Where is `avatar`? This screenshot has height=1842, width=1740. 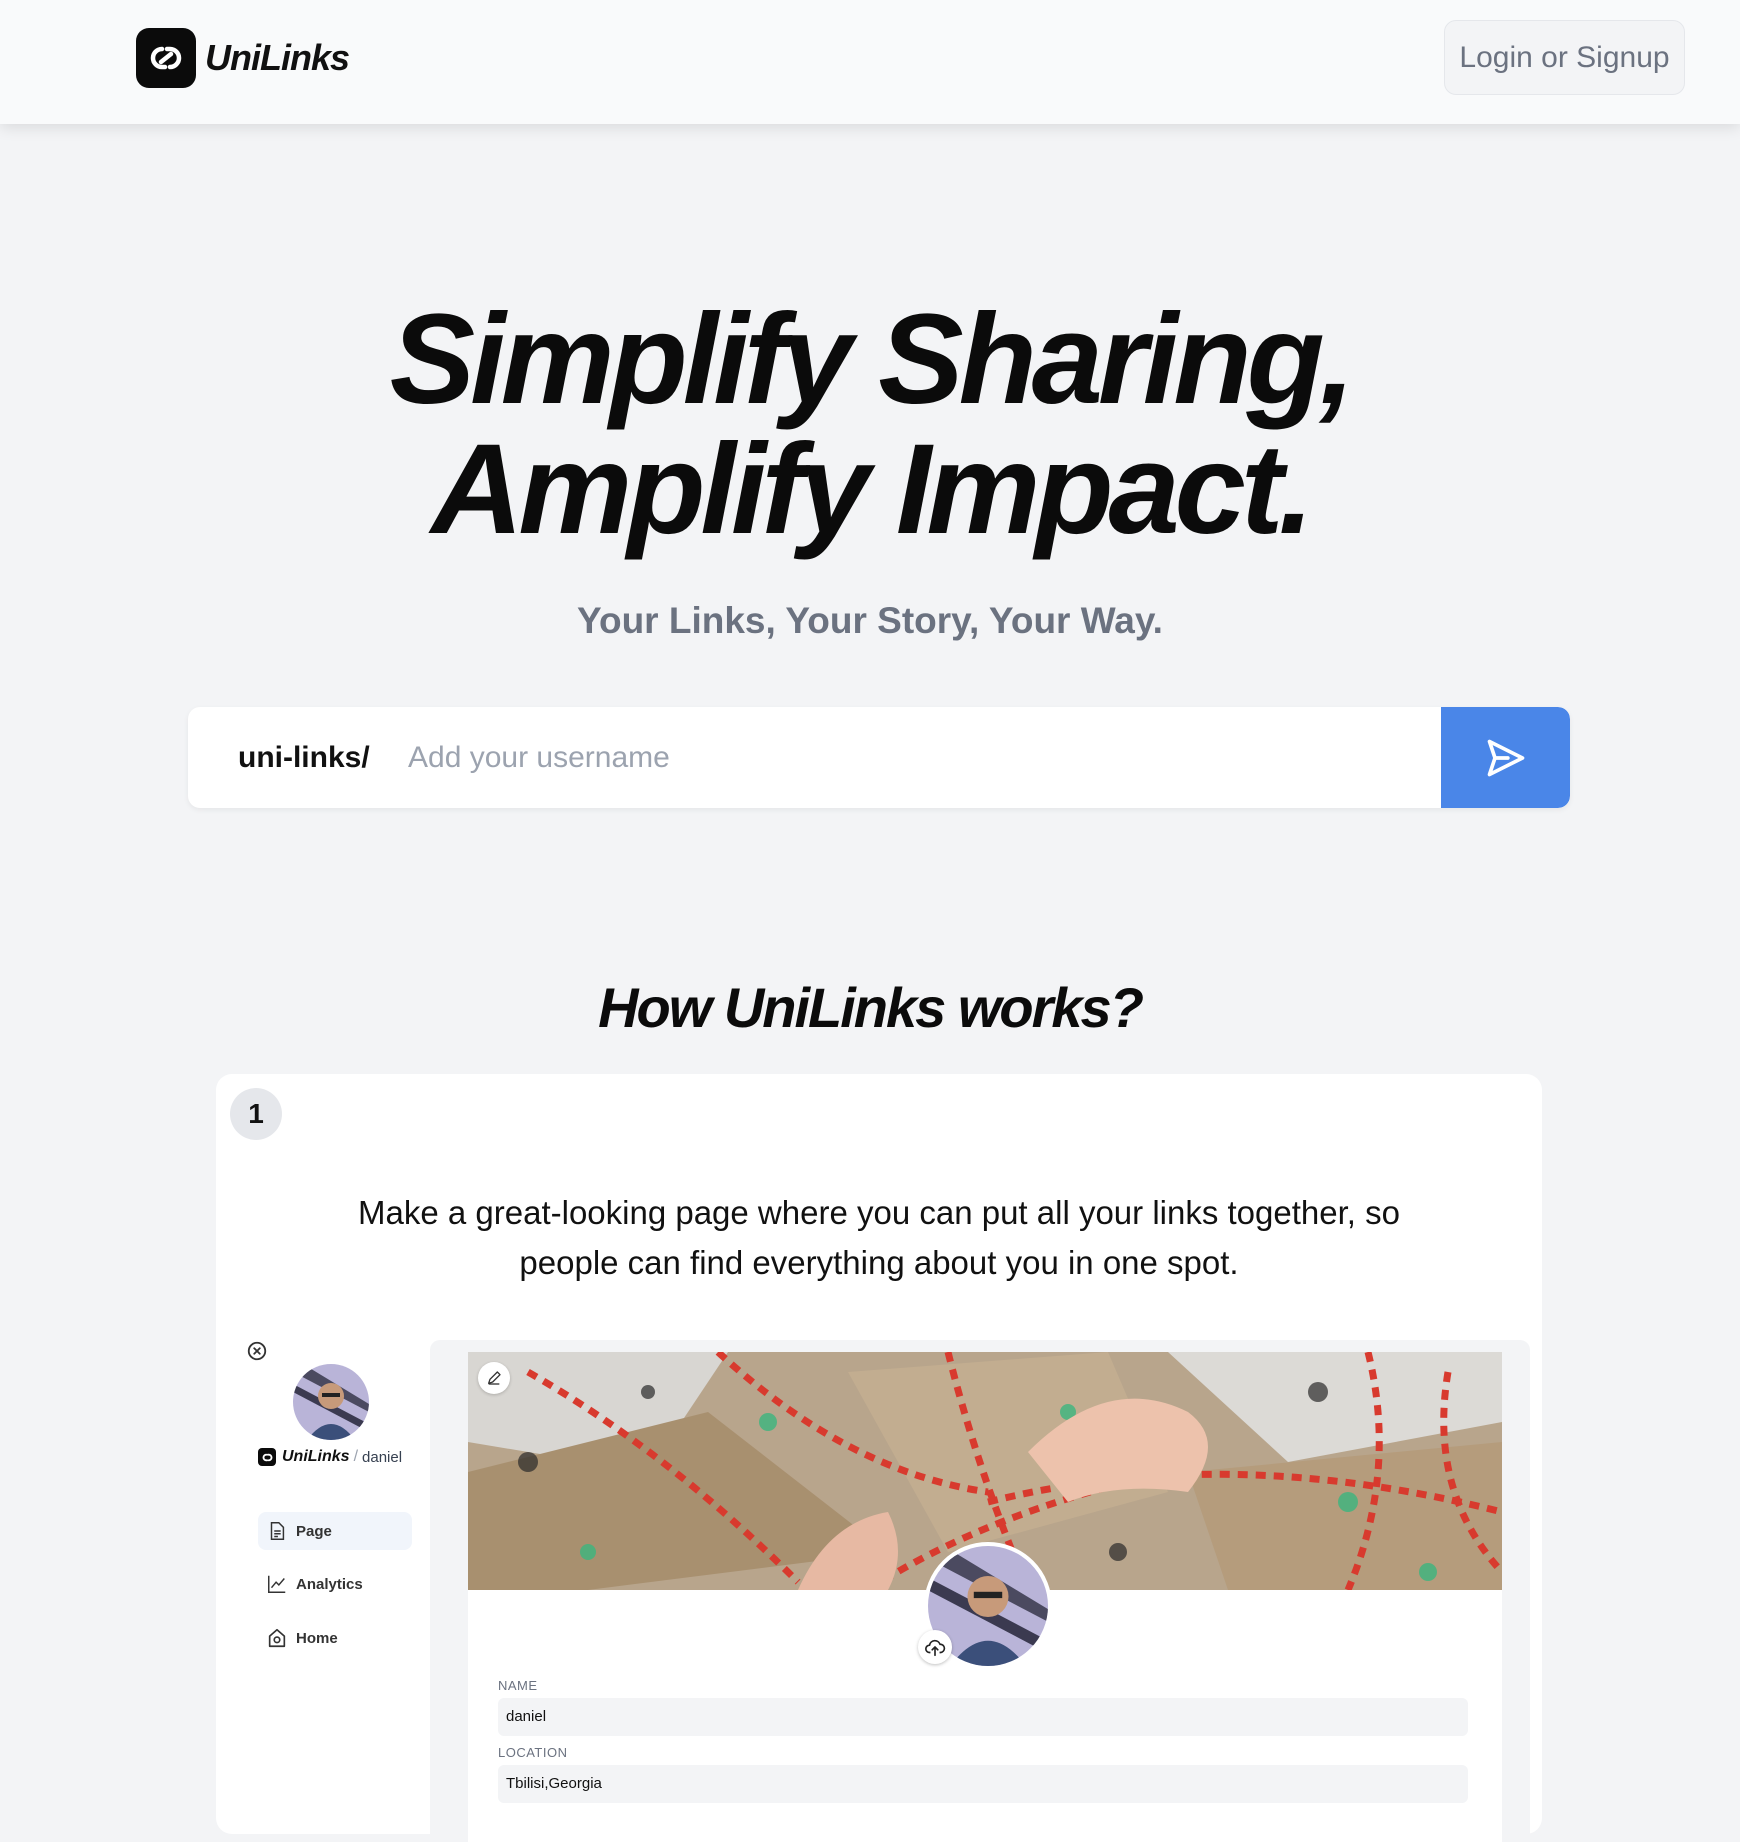
avatar is located at coordinates (331, 1402).